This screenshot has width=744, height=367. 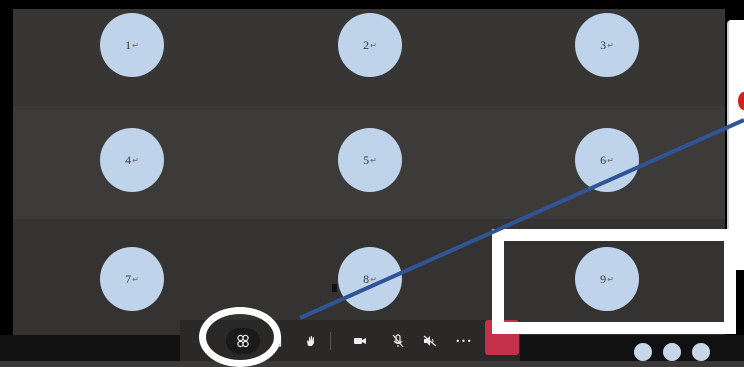 I want to click on participant-number: 2, so click(x=366, y=44).